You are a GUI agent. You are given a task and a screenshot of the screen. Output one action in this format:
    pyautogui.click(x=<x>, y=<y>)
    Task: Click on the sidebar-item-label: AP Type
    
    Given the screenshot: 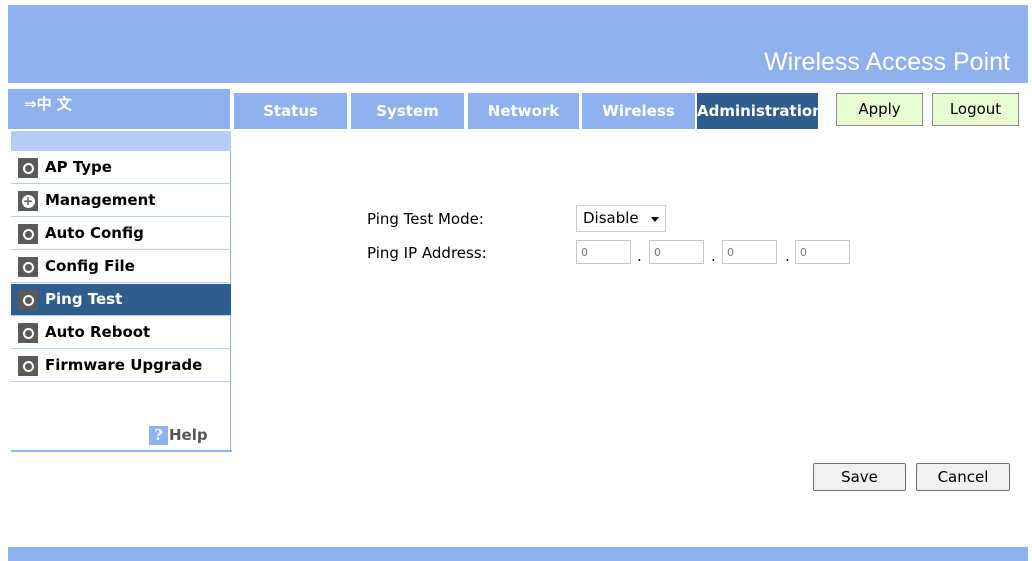 What is the action you would take?
    pyautogui.click(x=78, y=167)
    